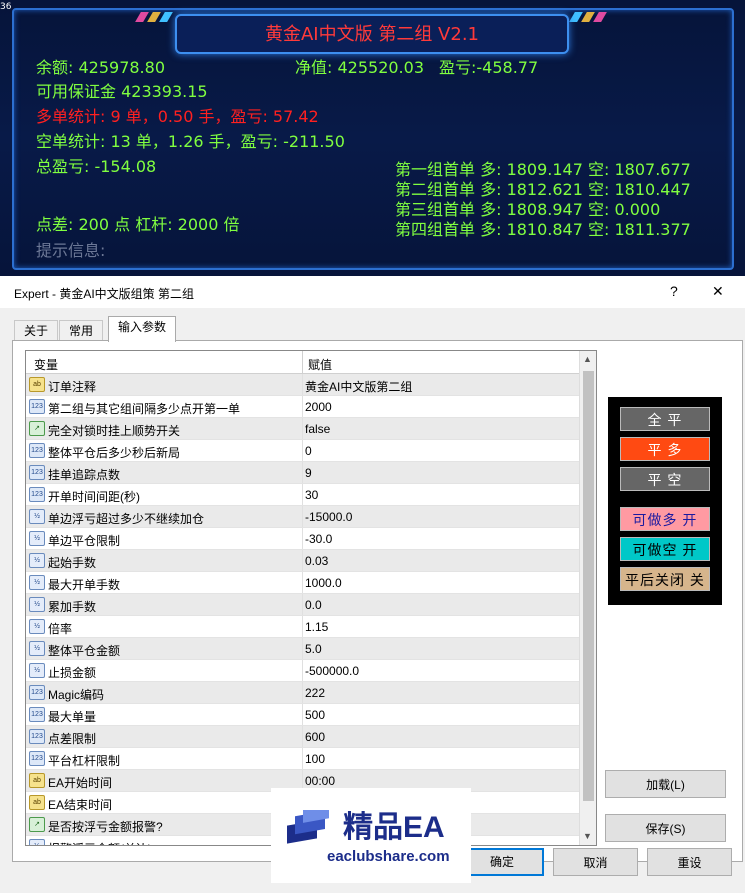  I want to click on param-name: EA结束时间, so click(80, 805).